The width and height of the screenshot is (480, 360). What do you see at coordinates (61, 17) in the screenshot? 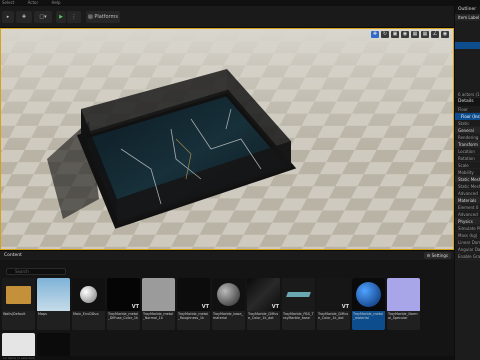
I see `play-button: ▶` at bounding box center [61, 17].